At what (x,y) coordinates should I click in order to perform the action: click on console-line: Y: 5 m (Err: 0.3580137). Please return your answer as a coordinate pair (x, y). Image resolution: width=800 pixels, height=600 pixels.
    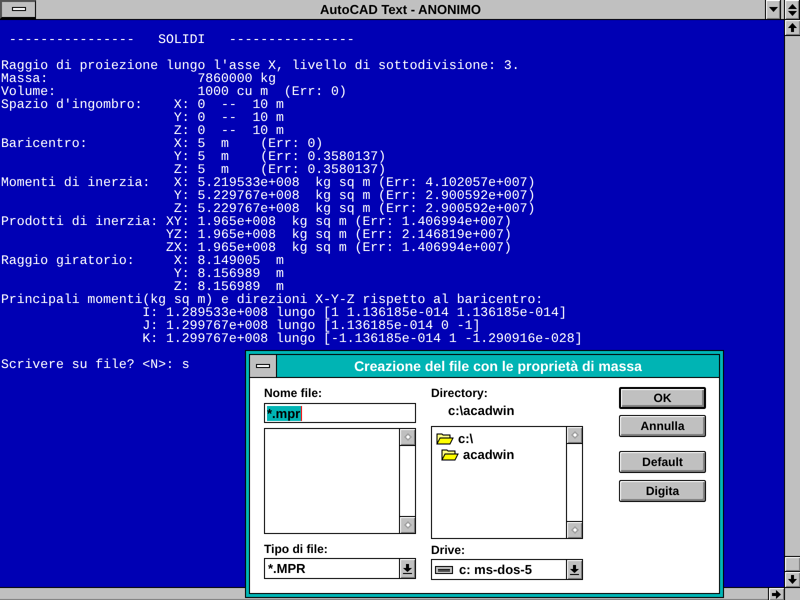
    Looking at the image, I should click on (279, 156).